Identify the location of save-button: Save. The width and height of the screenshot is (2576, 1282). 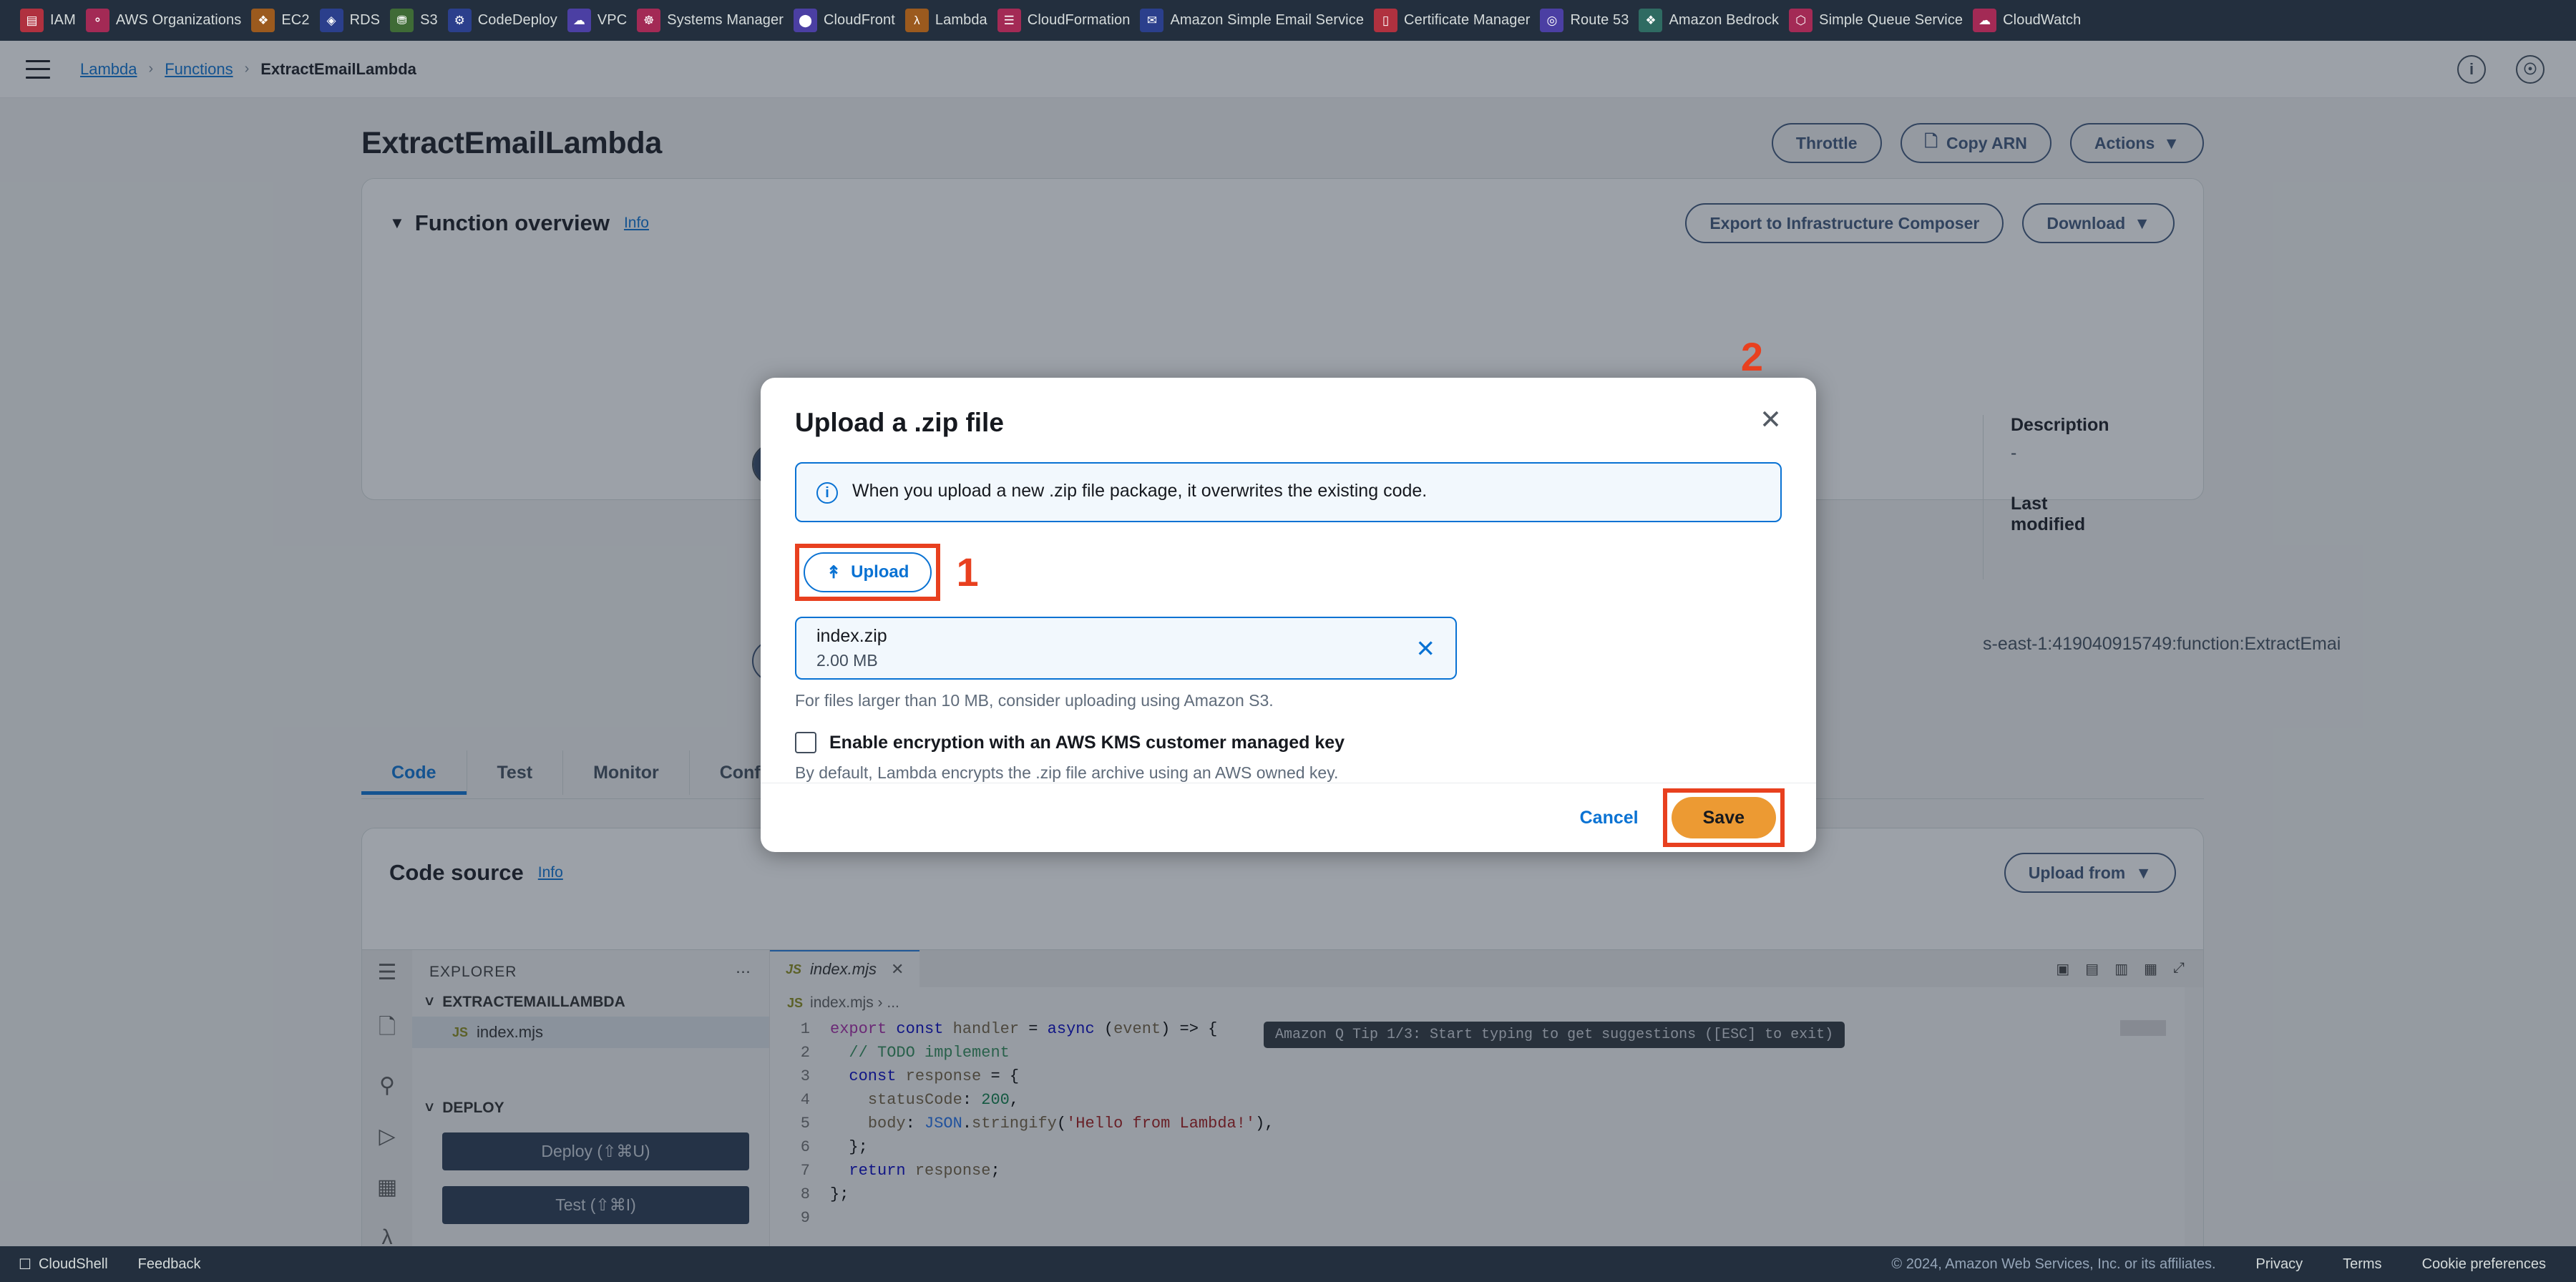
(1724, 818).